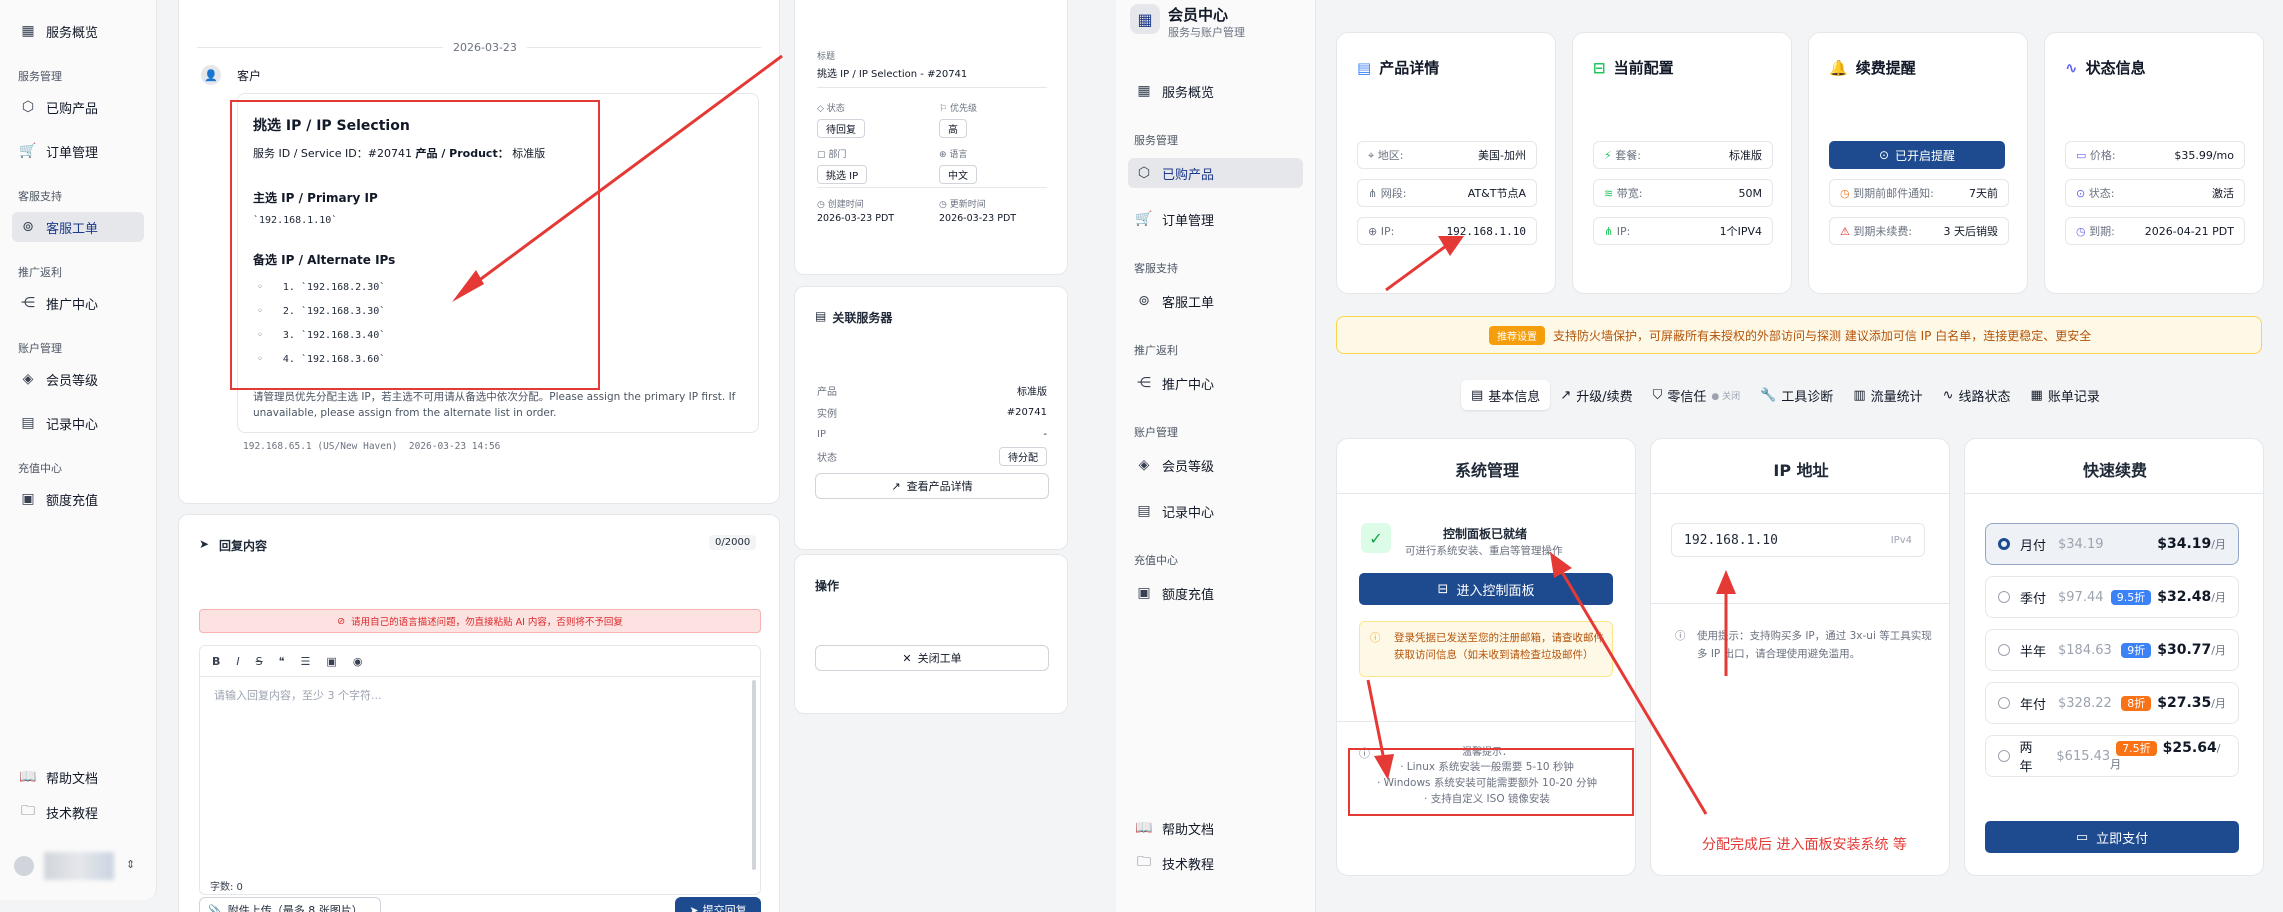 The width and height of the screenshot is (2283, 912). What do you see at coordinates (1551, 525) in the screenshot?
I see `annotation-arrows` at bounding box center [1551, 525].